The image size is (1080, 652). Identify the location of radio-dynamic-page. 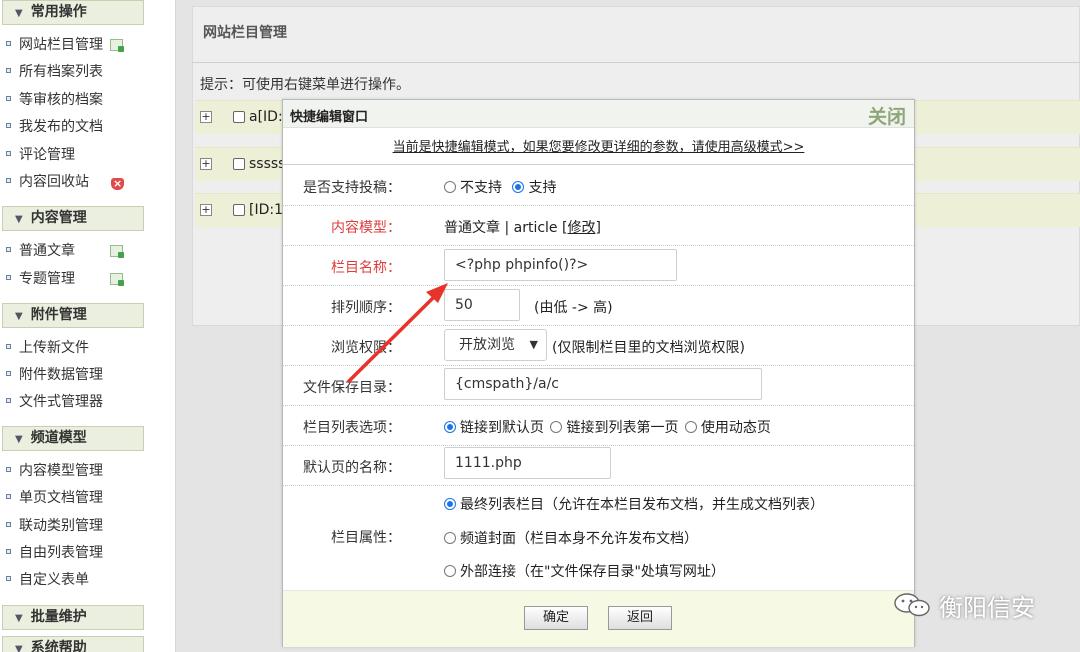
(690, 427).